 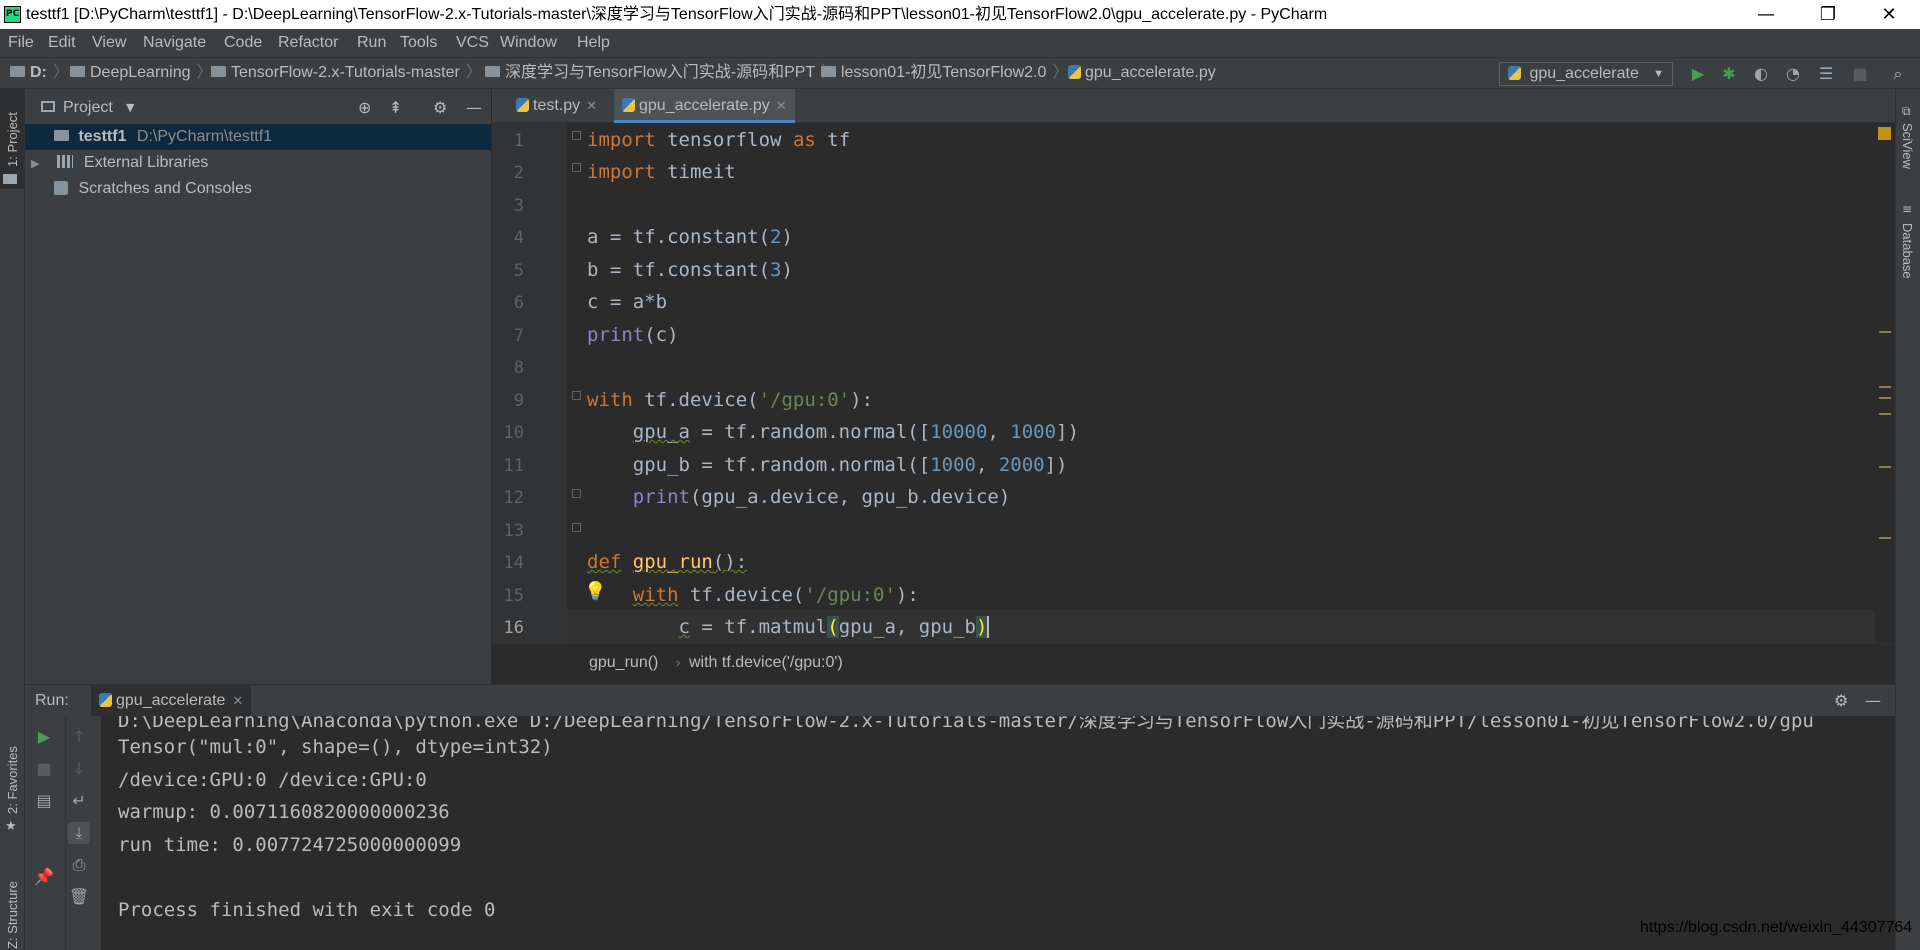 I want to click on tab-gpu-accelerate: gpu_accelerate.py ✕, so click(x=704, y=106).